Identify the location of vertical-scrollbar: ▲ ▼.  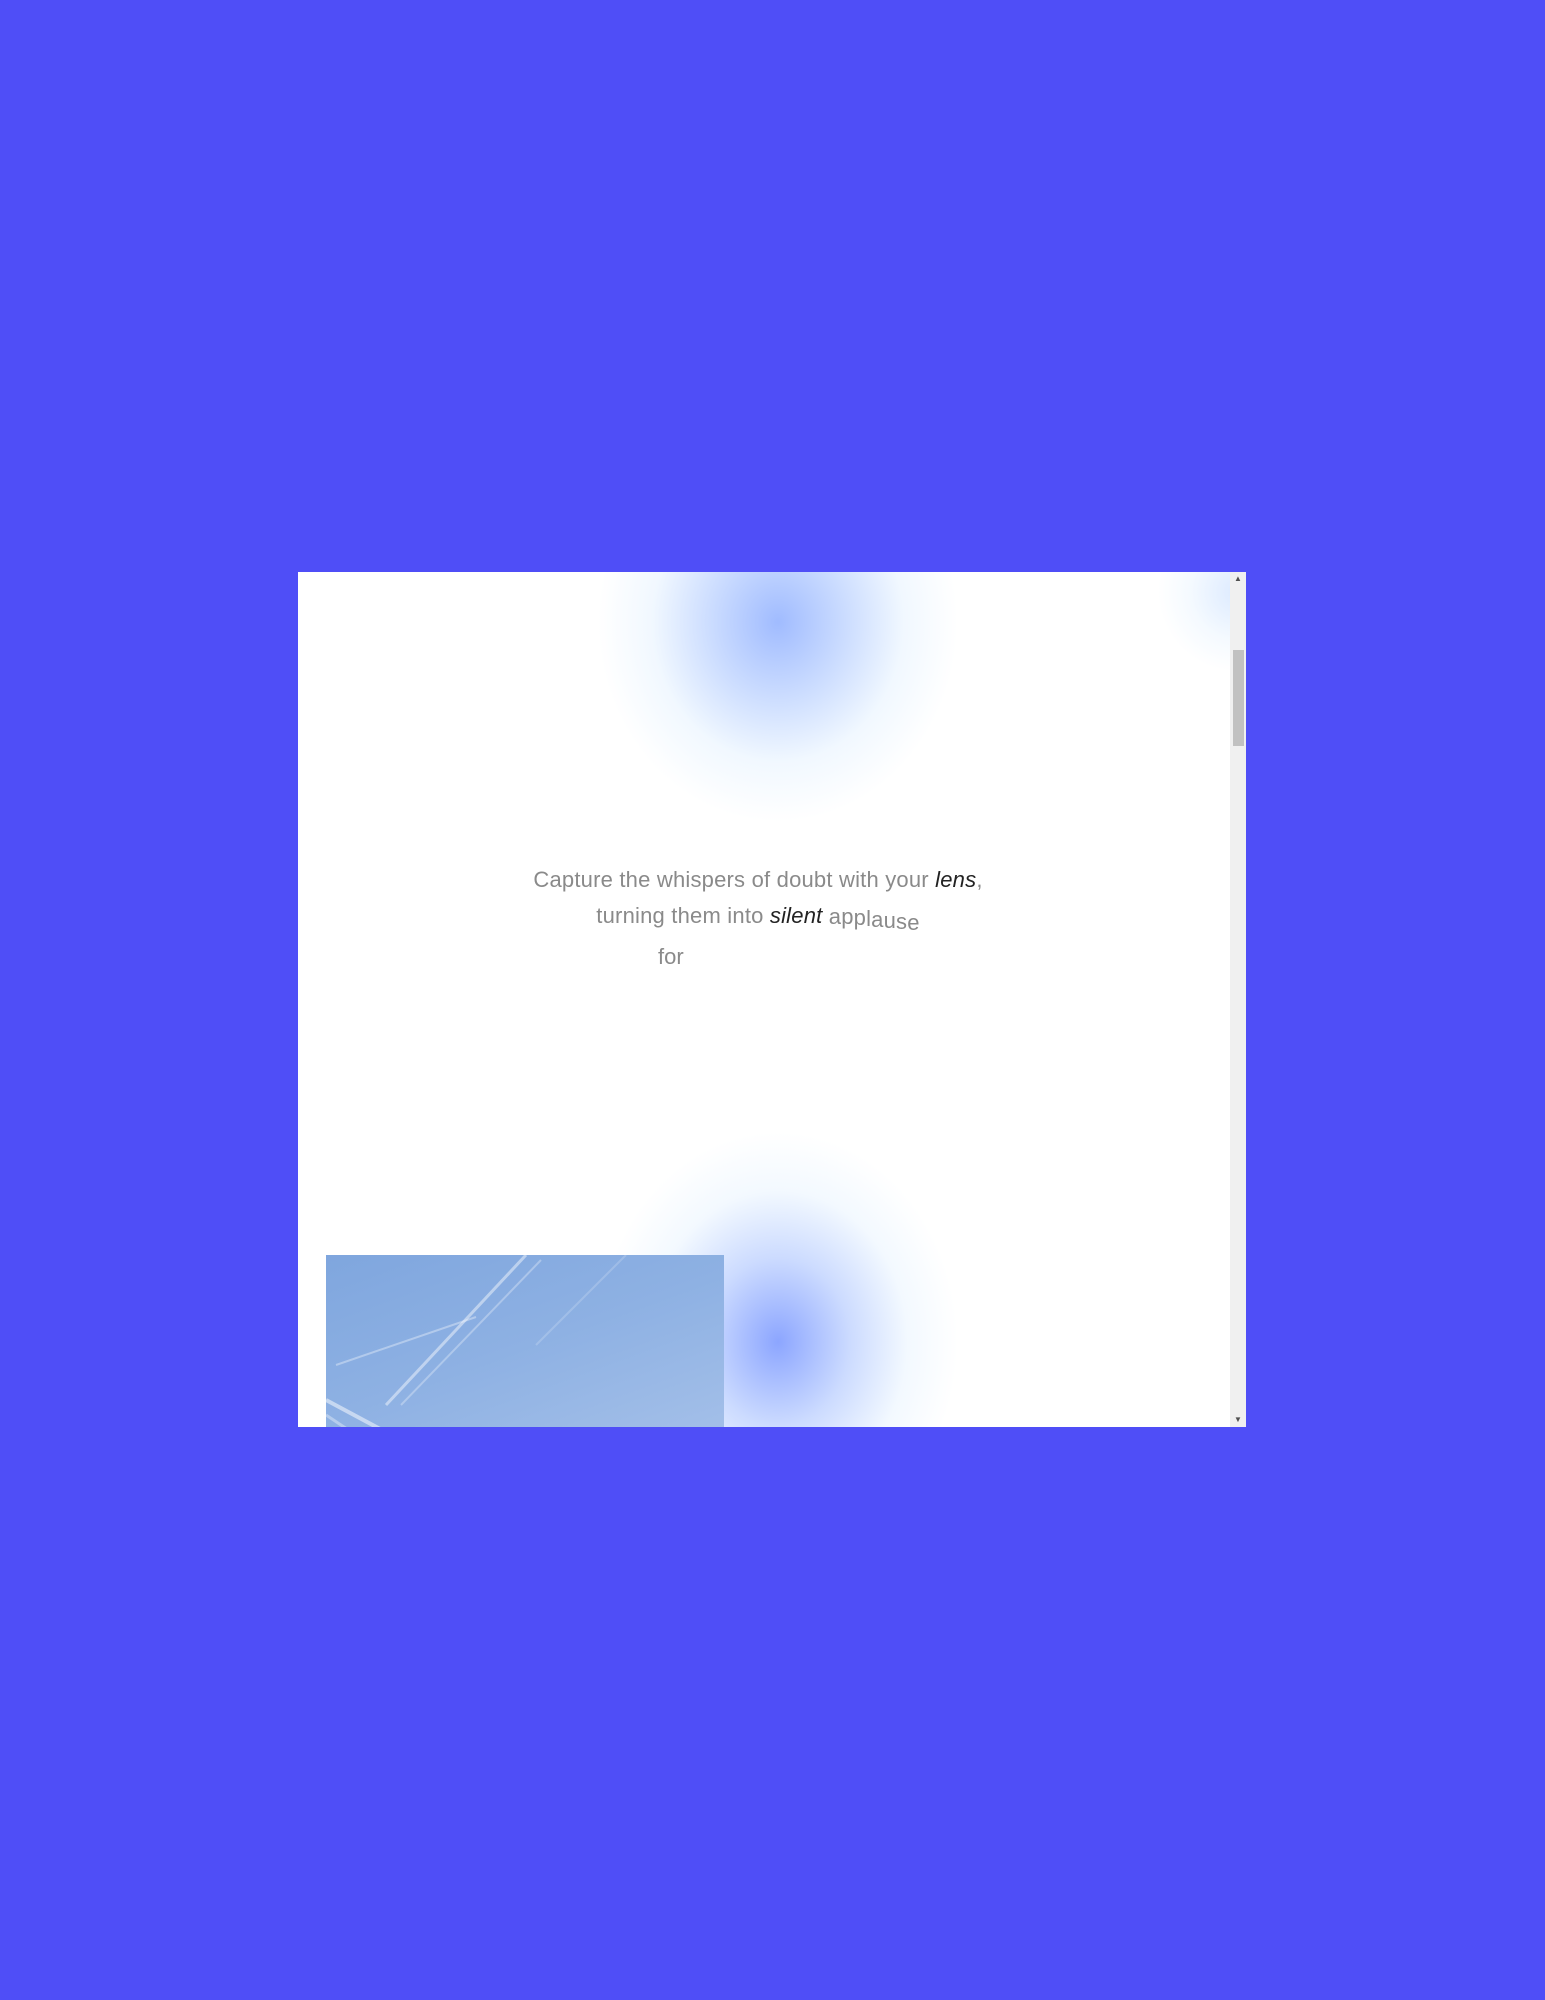
(1238, 999).